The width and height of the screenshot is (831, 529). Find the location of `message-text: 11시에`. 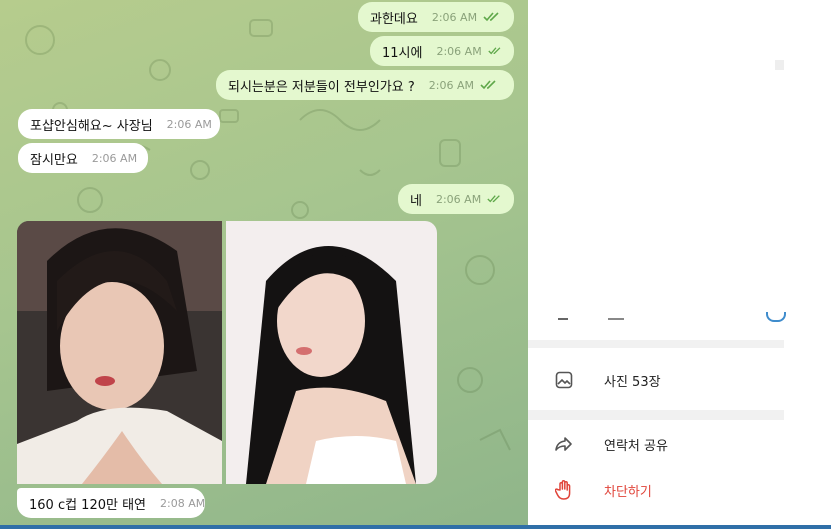

message-text: 11시에 is located at coordinates (402, 53).